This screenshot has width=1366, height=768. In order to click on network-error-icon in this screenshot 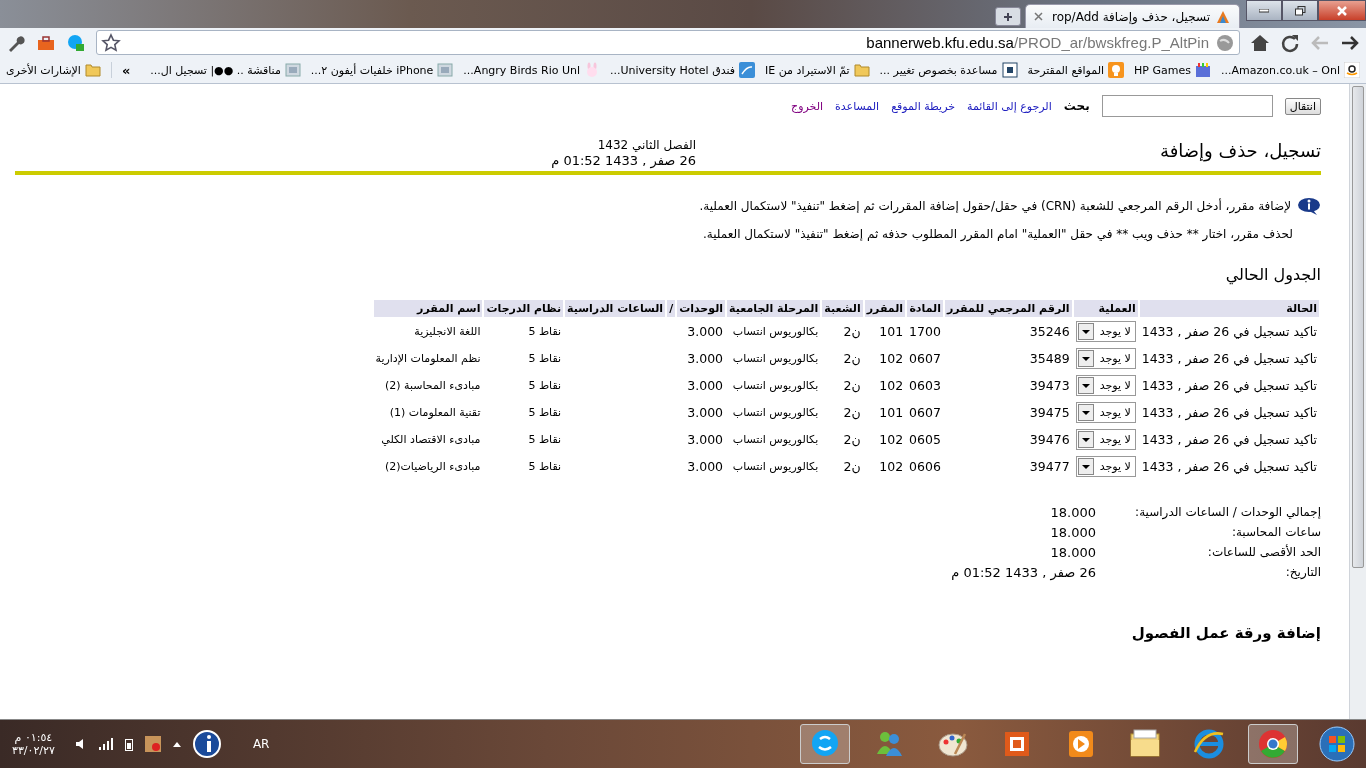, I will do `click(152, 744)`.